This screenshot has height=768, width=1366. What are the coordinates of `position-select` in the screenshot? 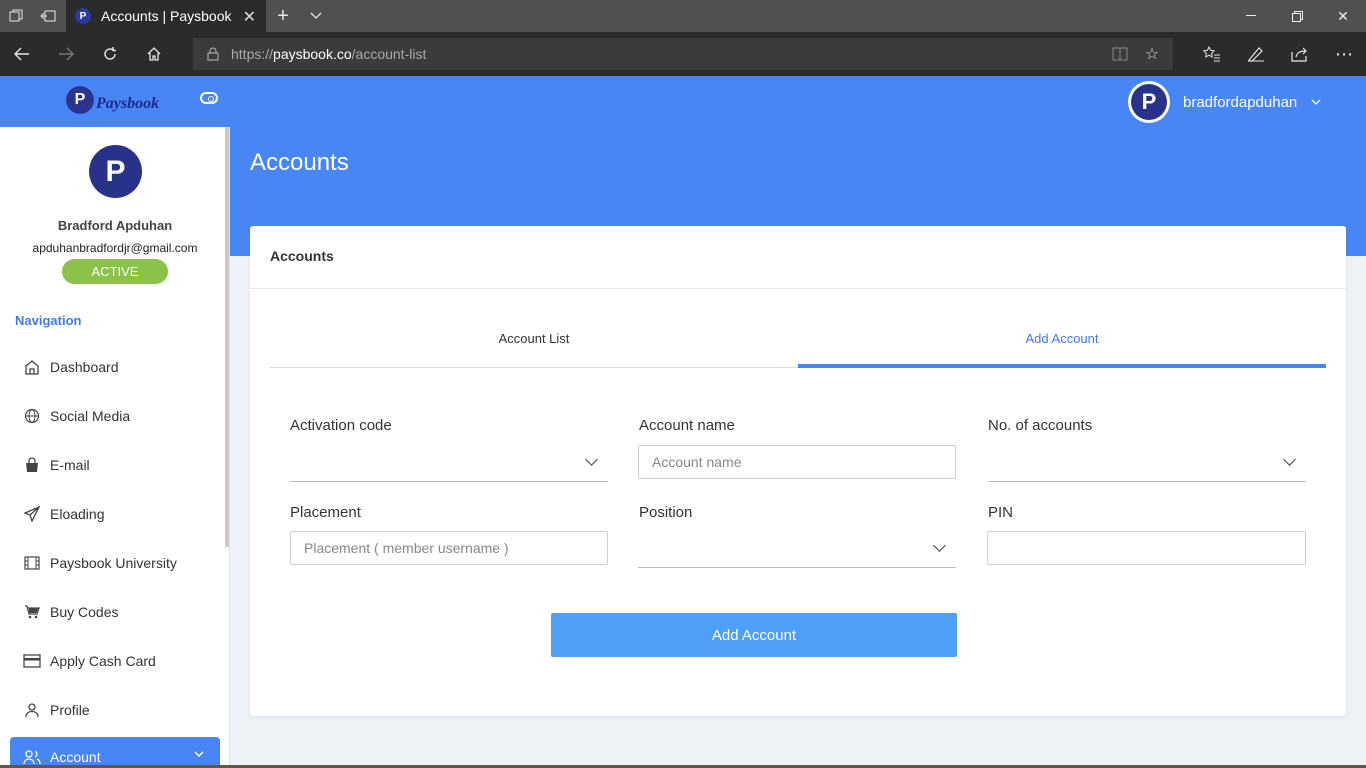 It's located at (797, 549).